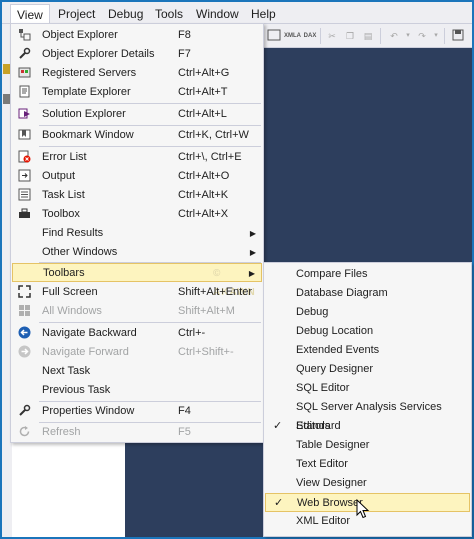 The height and width of the screenshot is (539, 474). What do you see at coordinates (137, 176) in the screenshot?
I see `menu-item-output: Output Ctrl+Alt+O` at bounding box center [137, 176].